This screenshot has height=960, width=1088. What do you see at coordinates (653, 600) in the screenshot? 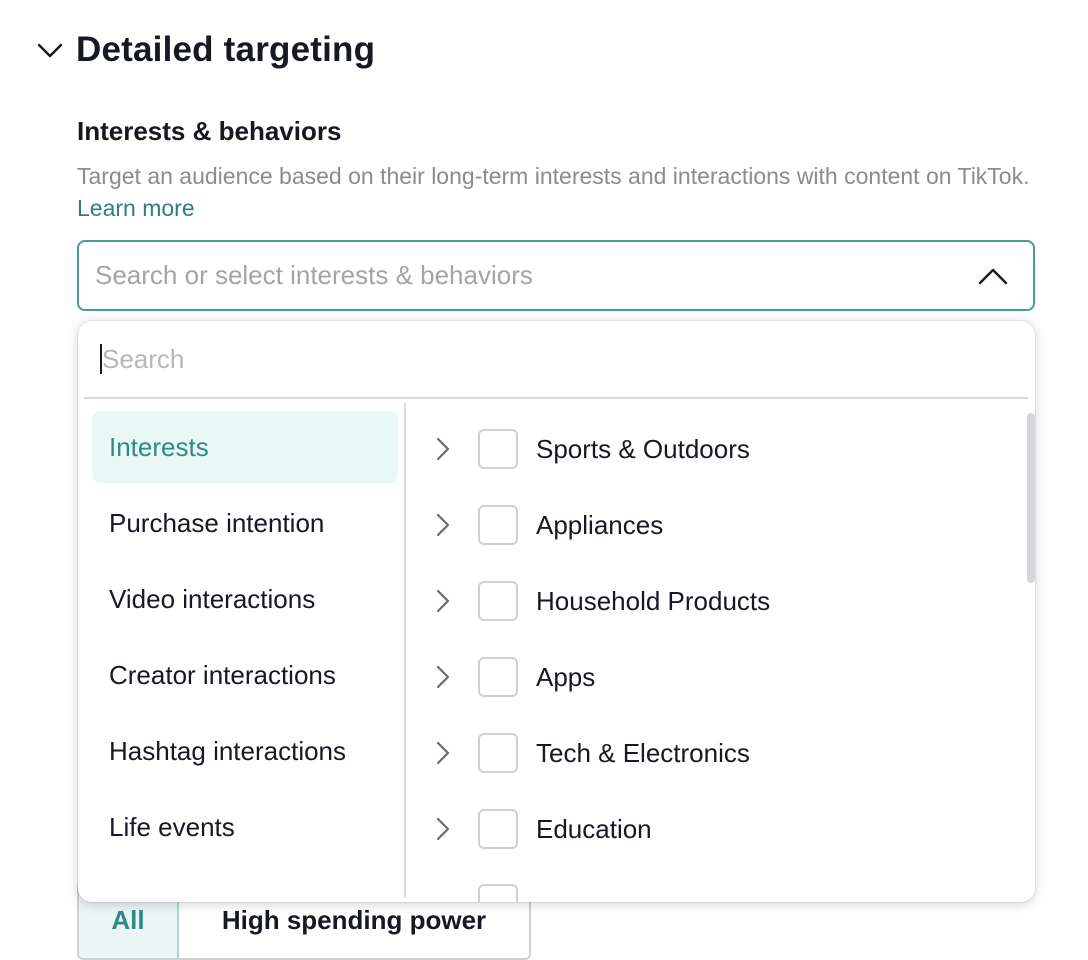
I see `option-label: Household Products` at bounding box center [653, 600].